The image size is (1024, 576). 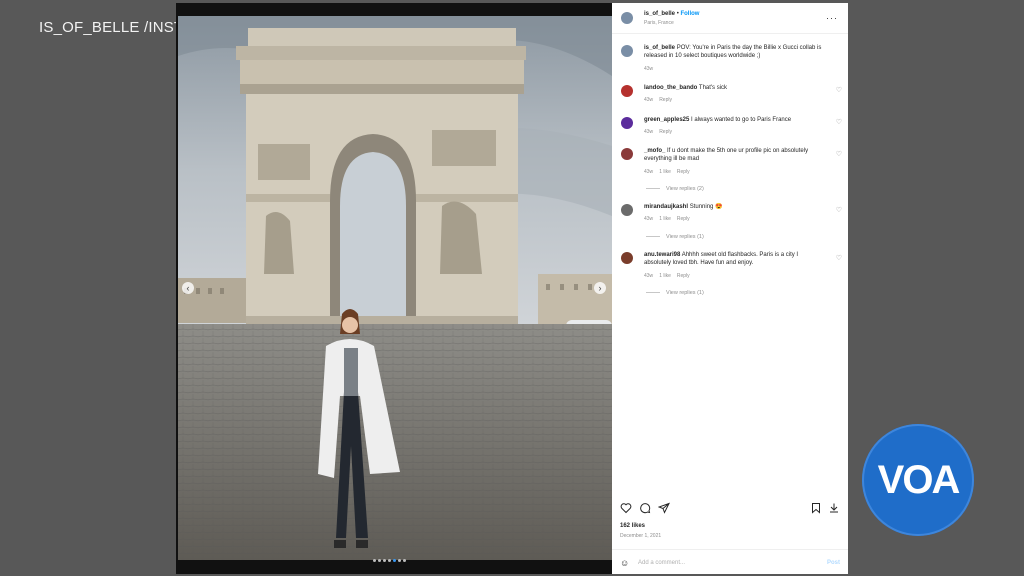 I want to click on view-replies-button: View replies (2), so click(x=675, y=189).